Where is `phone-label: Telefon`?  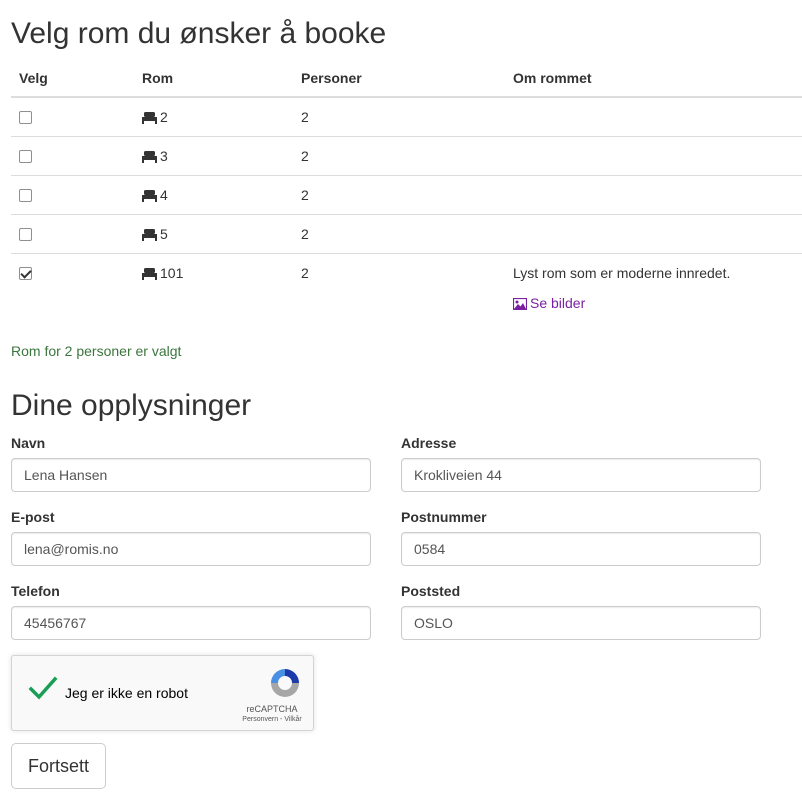
phone-label: Telefon is located at coordinates (35, 591).